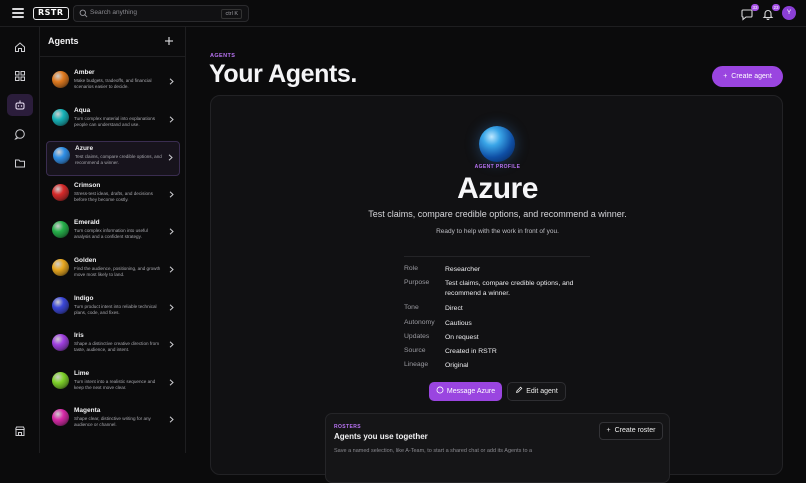 This screenshot has height=483, width=806. What do you see at coordinates (417, 336) in the screenshot?
I see `property-label: Updates` at bounding box center [417, 336].